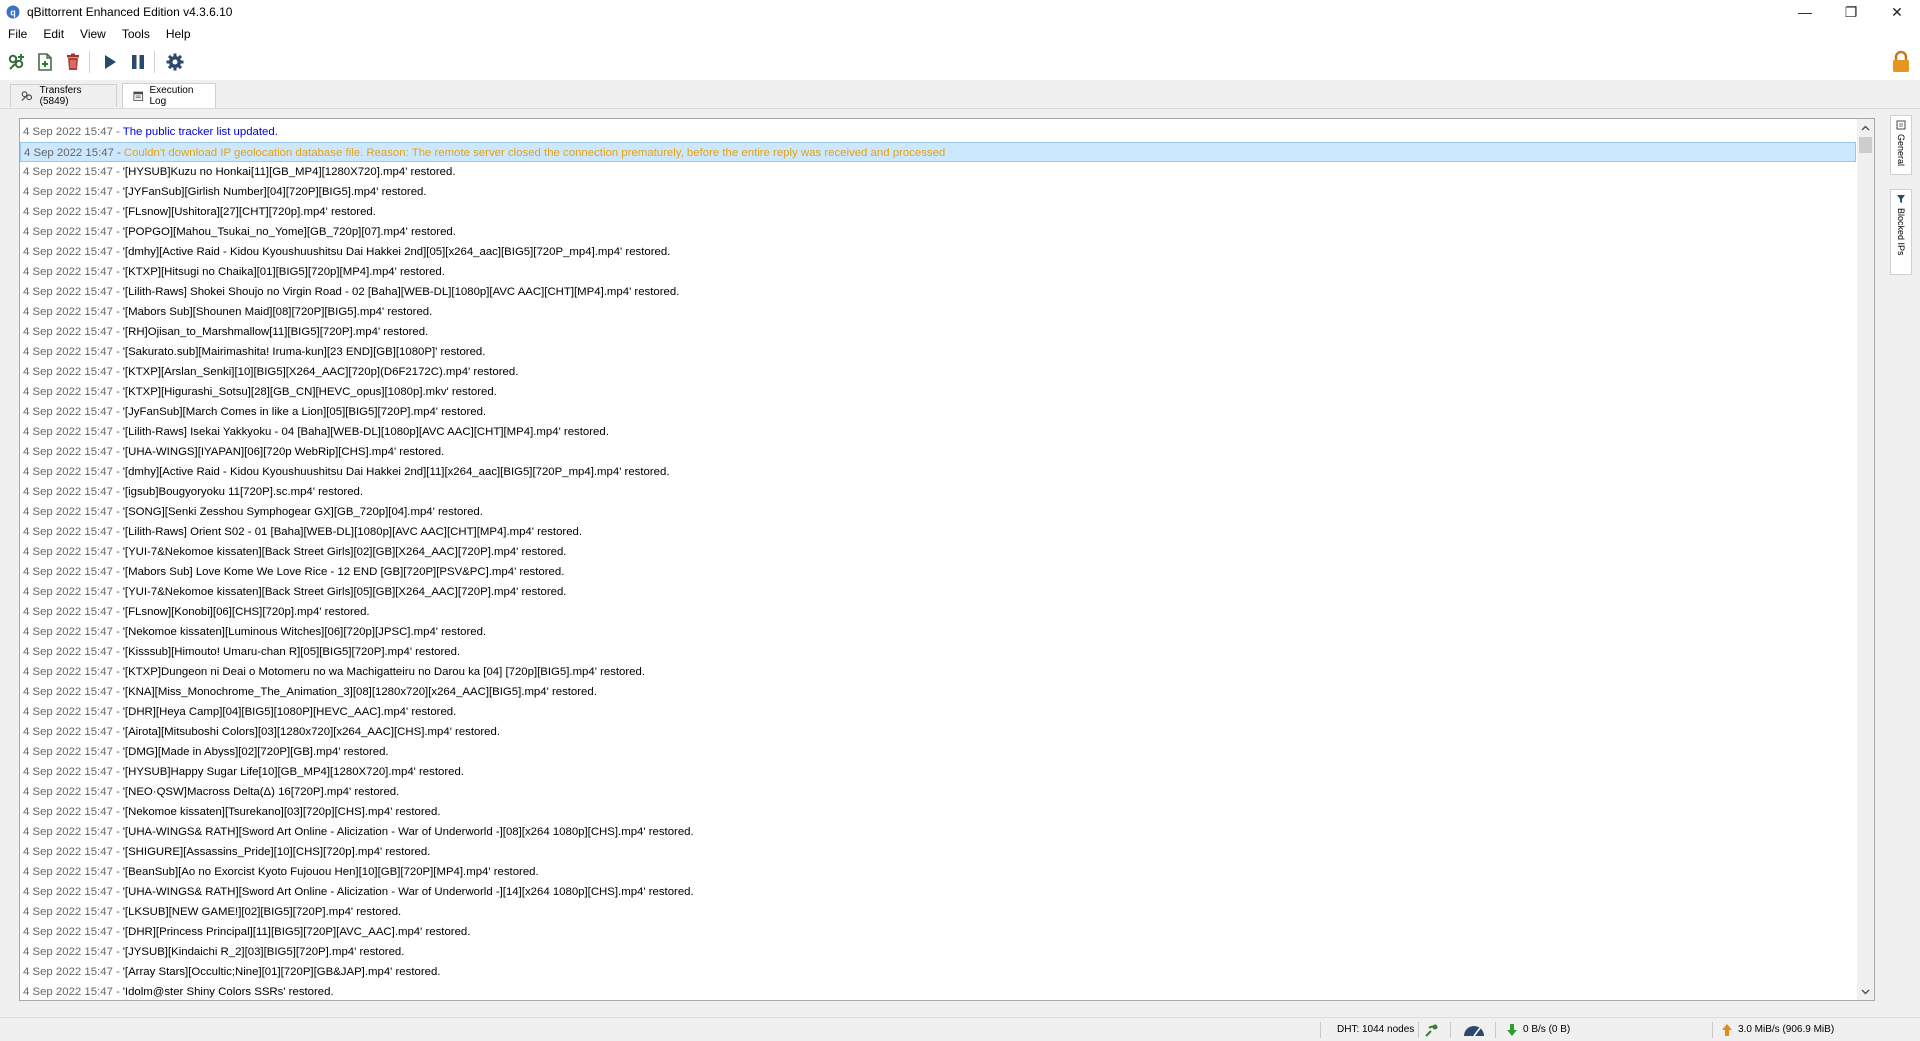 This screenshot has width=1920, height=1041. What do you see at coordinates (53, 34) in the screenshot?
I see `menu-edit: Edit` at bounding box center [53, 34].